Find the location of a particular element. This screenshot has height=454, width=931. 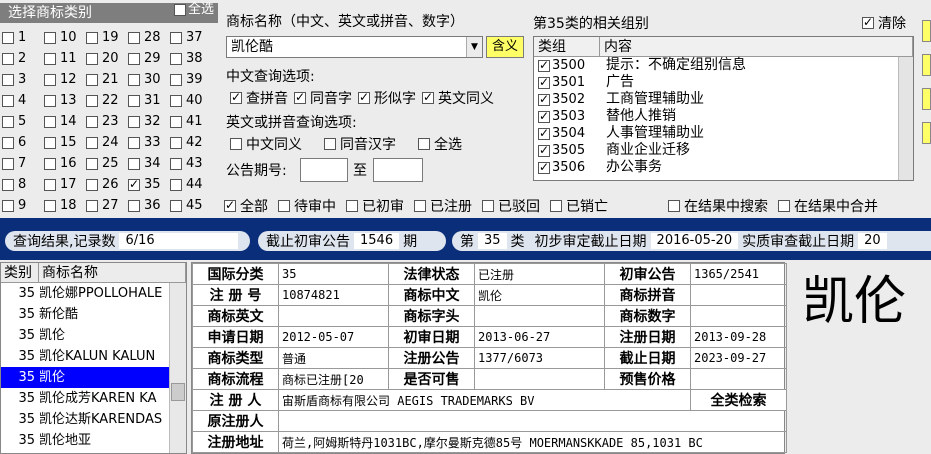

status-filter-option: 全部 is located at coordinates (246, 206).